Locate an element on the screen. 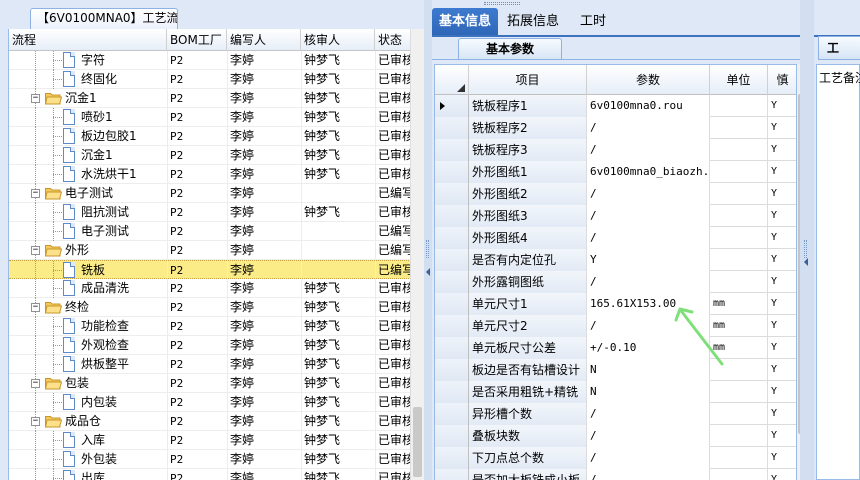 This screenshot has width=860, height=480. parameter-row: 单元尺寸1 165.61X153.00 mm Y is located at coordinates (615, 304).